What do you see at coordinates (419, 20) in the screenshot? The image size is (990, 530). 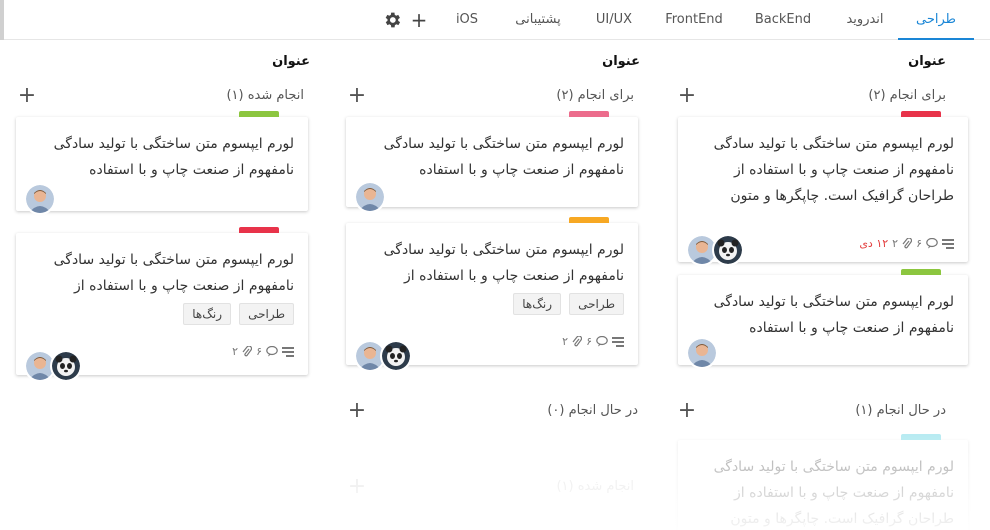 I see `plus-icon: +` at bounding box center [419, 20].